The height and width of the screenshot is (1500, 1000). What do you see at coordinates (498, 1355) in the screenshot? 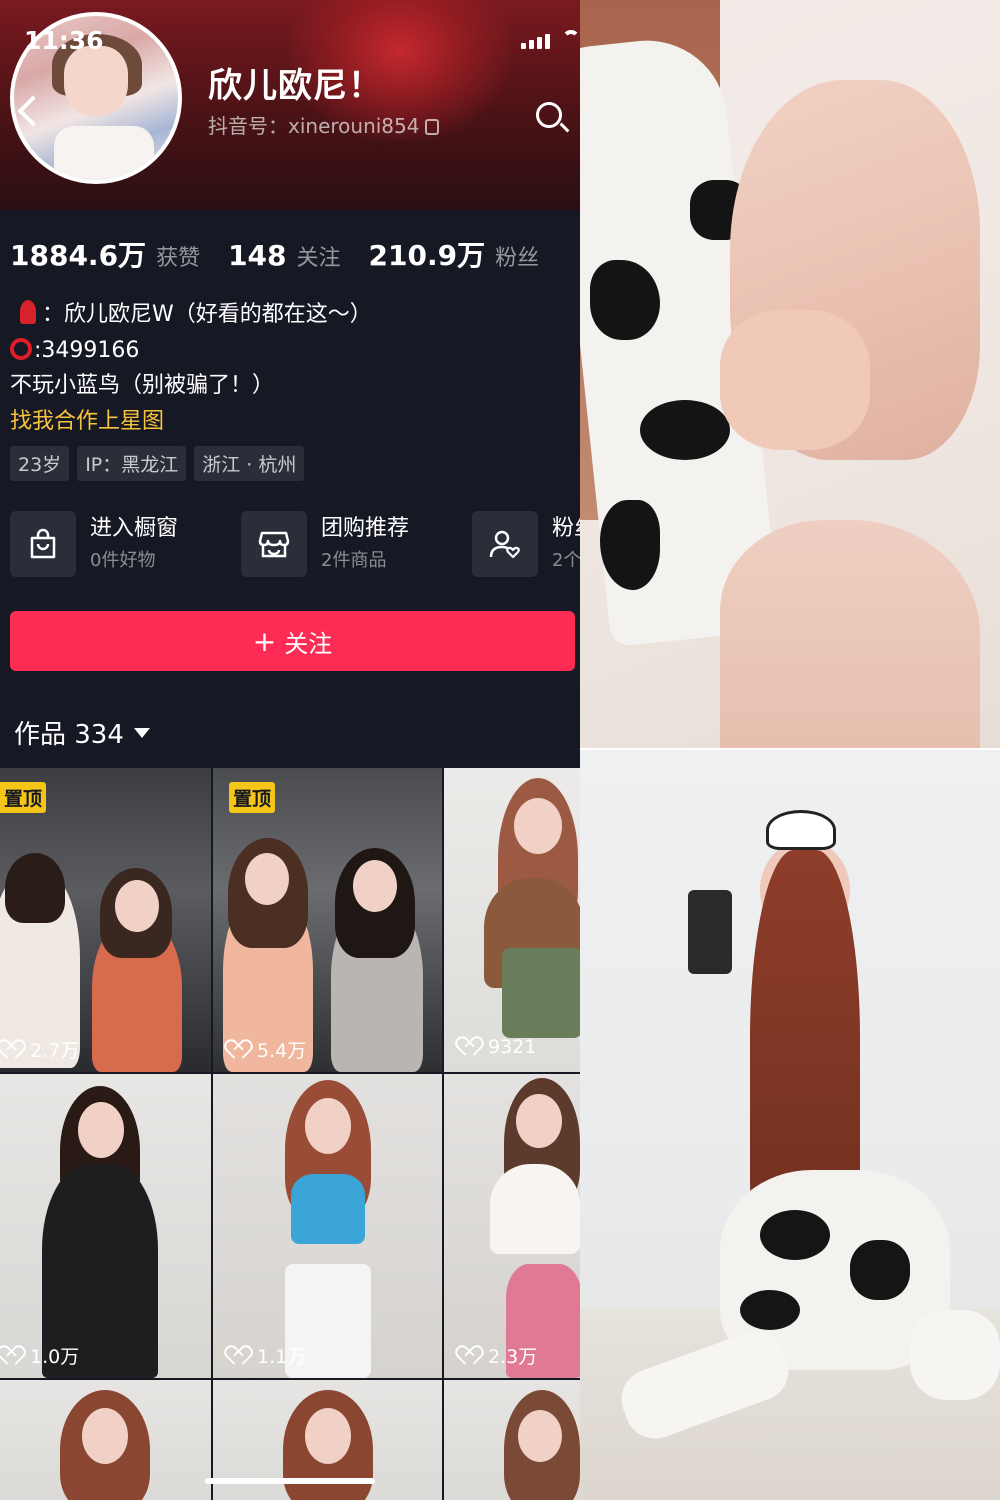
I see `likes-count: 2.3万` at bounding box center [498, 1355].